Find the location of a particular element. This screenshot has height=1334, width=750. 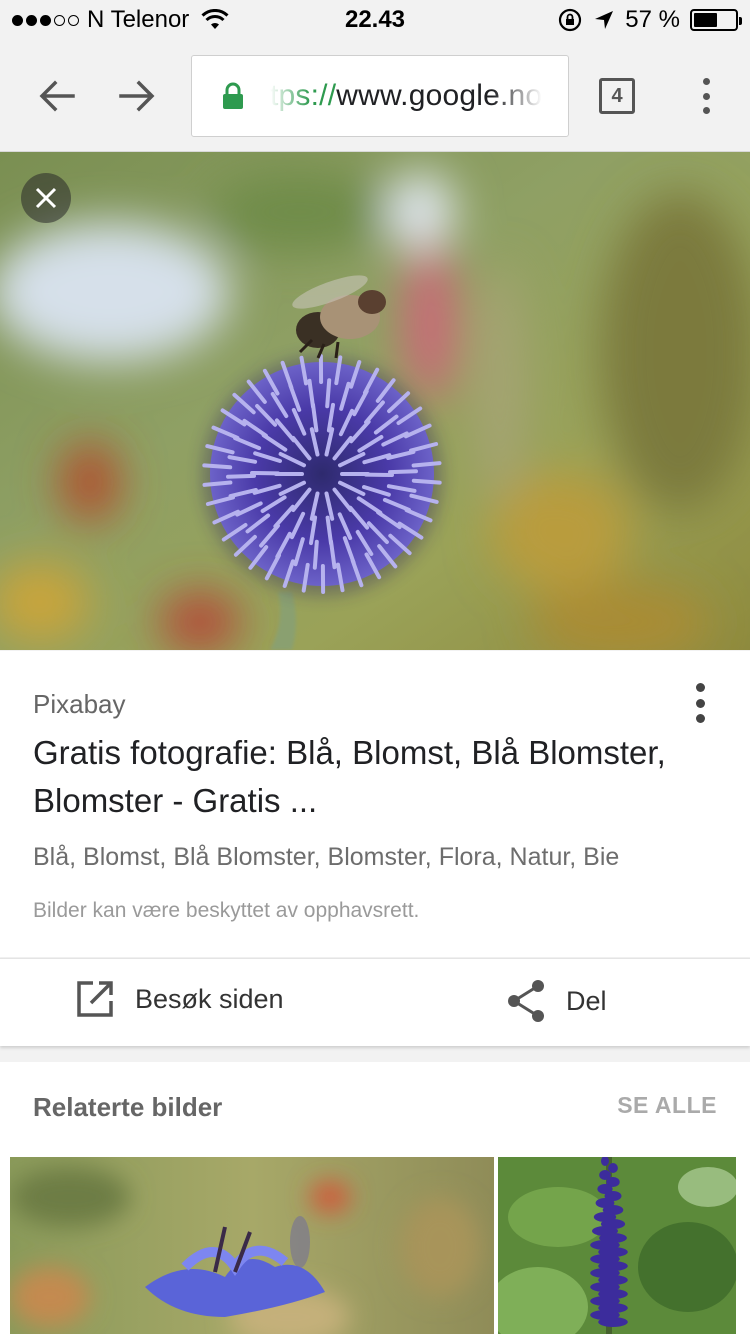

url-bar: tps://www.google.no is located at coordinates (380, 96).